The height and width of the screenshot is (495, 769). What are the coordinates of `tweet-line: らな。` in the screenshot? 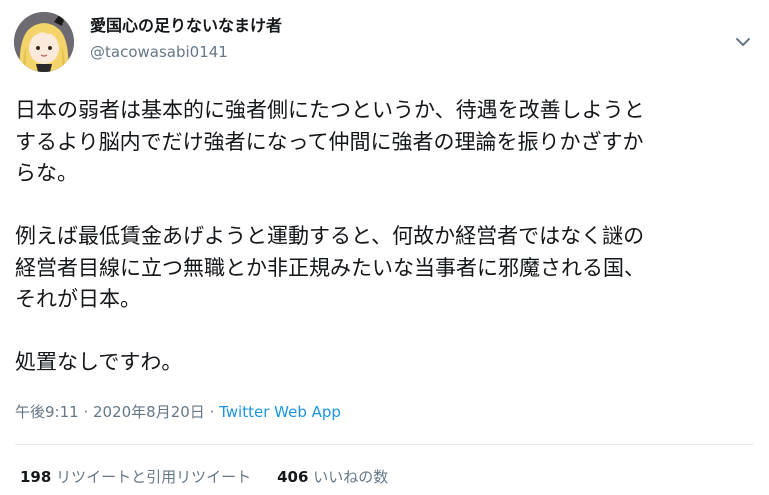 It's located at (46, 173).